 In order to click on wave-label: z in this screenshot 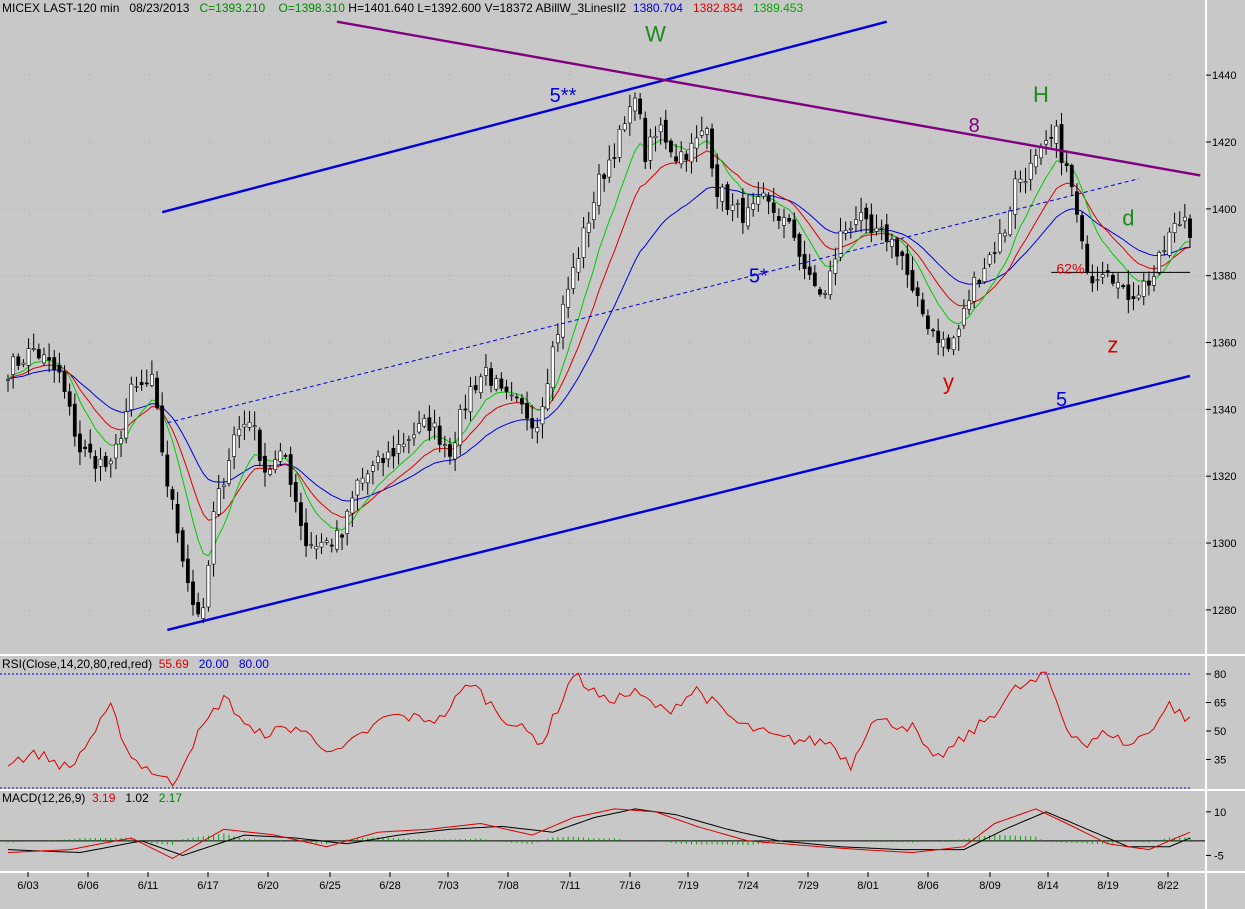, I will do `click(1112, 345)`.